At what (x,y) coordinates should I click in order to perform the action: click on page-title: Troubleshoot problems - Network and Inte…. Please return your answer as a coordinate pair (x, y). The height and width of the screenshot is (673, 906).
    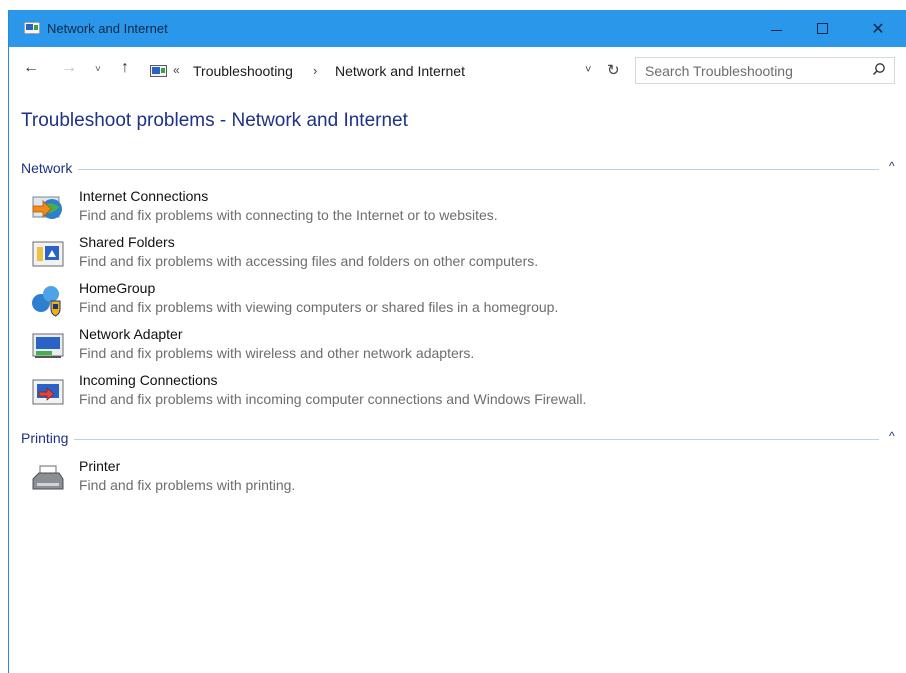
    Looking at the image, I should click on (214, 120).